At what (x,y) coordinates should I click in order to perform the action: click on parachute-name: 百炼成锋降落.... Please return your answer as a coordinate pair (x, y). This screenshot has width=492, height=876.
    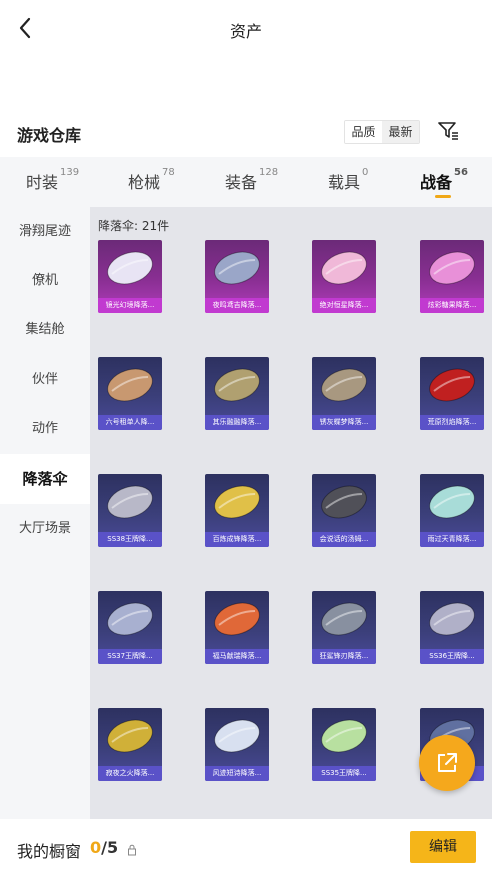
    Looking at the image, I should click on (237, 539).